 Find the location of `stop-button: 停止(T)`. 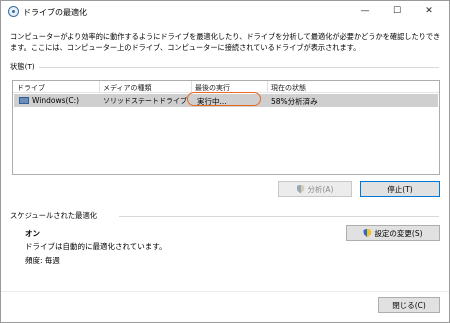

stop-button: 停止(T) is located at coordinates (400, 189).